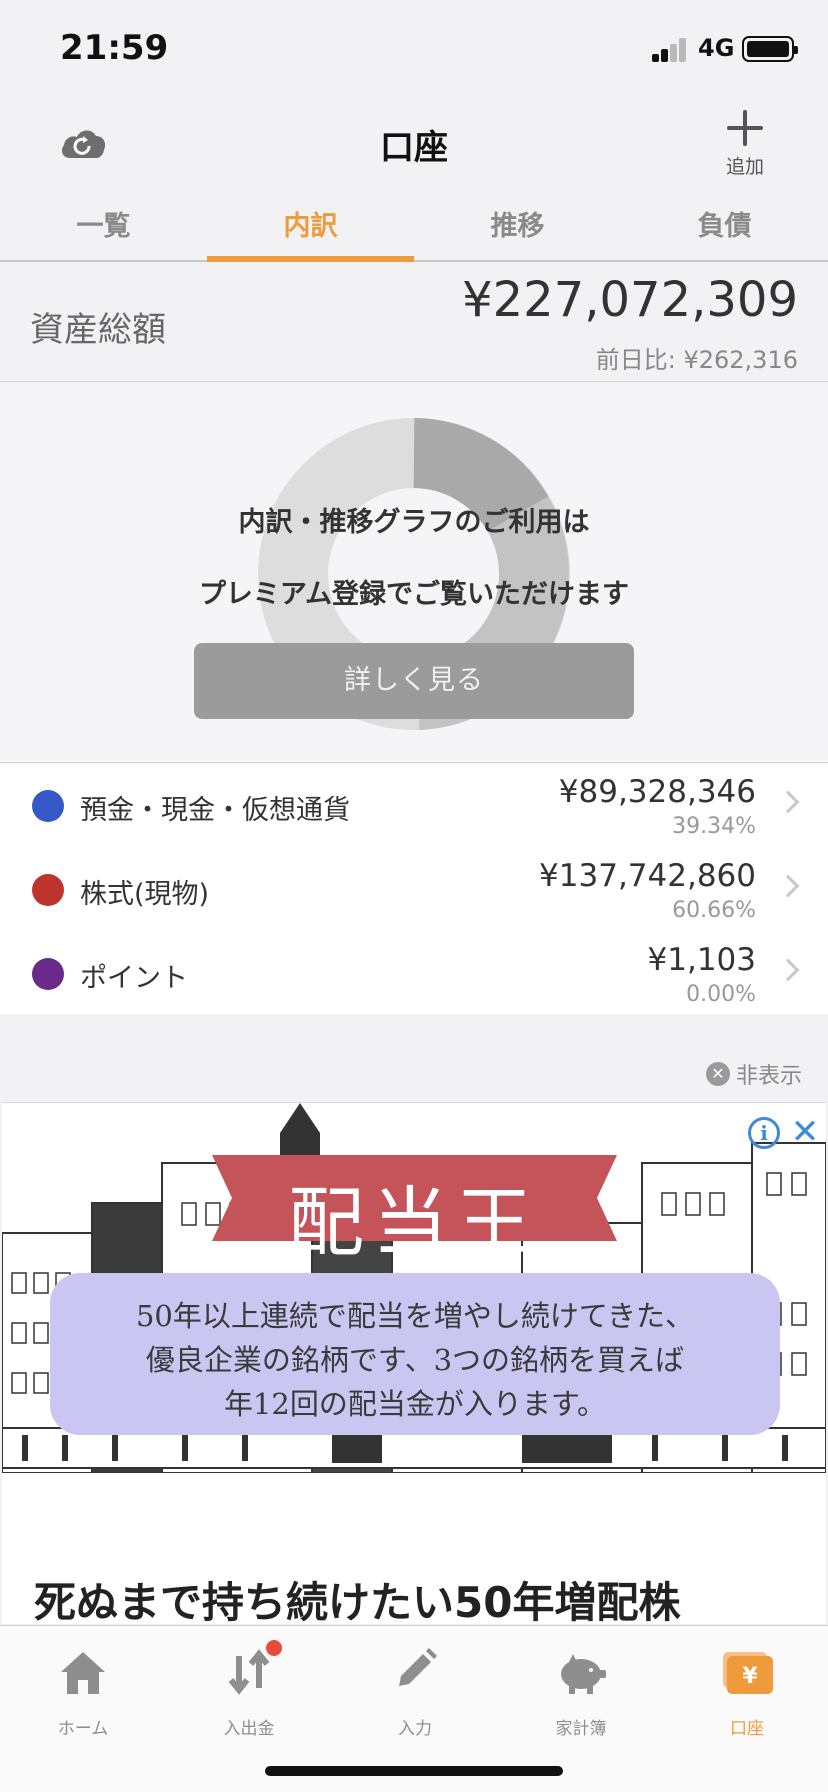 The image size is (828, 1792). What do you see at coordinates (745, 128) in the screenshot?
I see `plus-icon` at bounding box center [745, 128].